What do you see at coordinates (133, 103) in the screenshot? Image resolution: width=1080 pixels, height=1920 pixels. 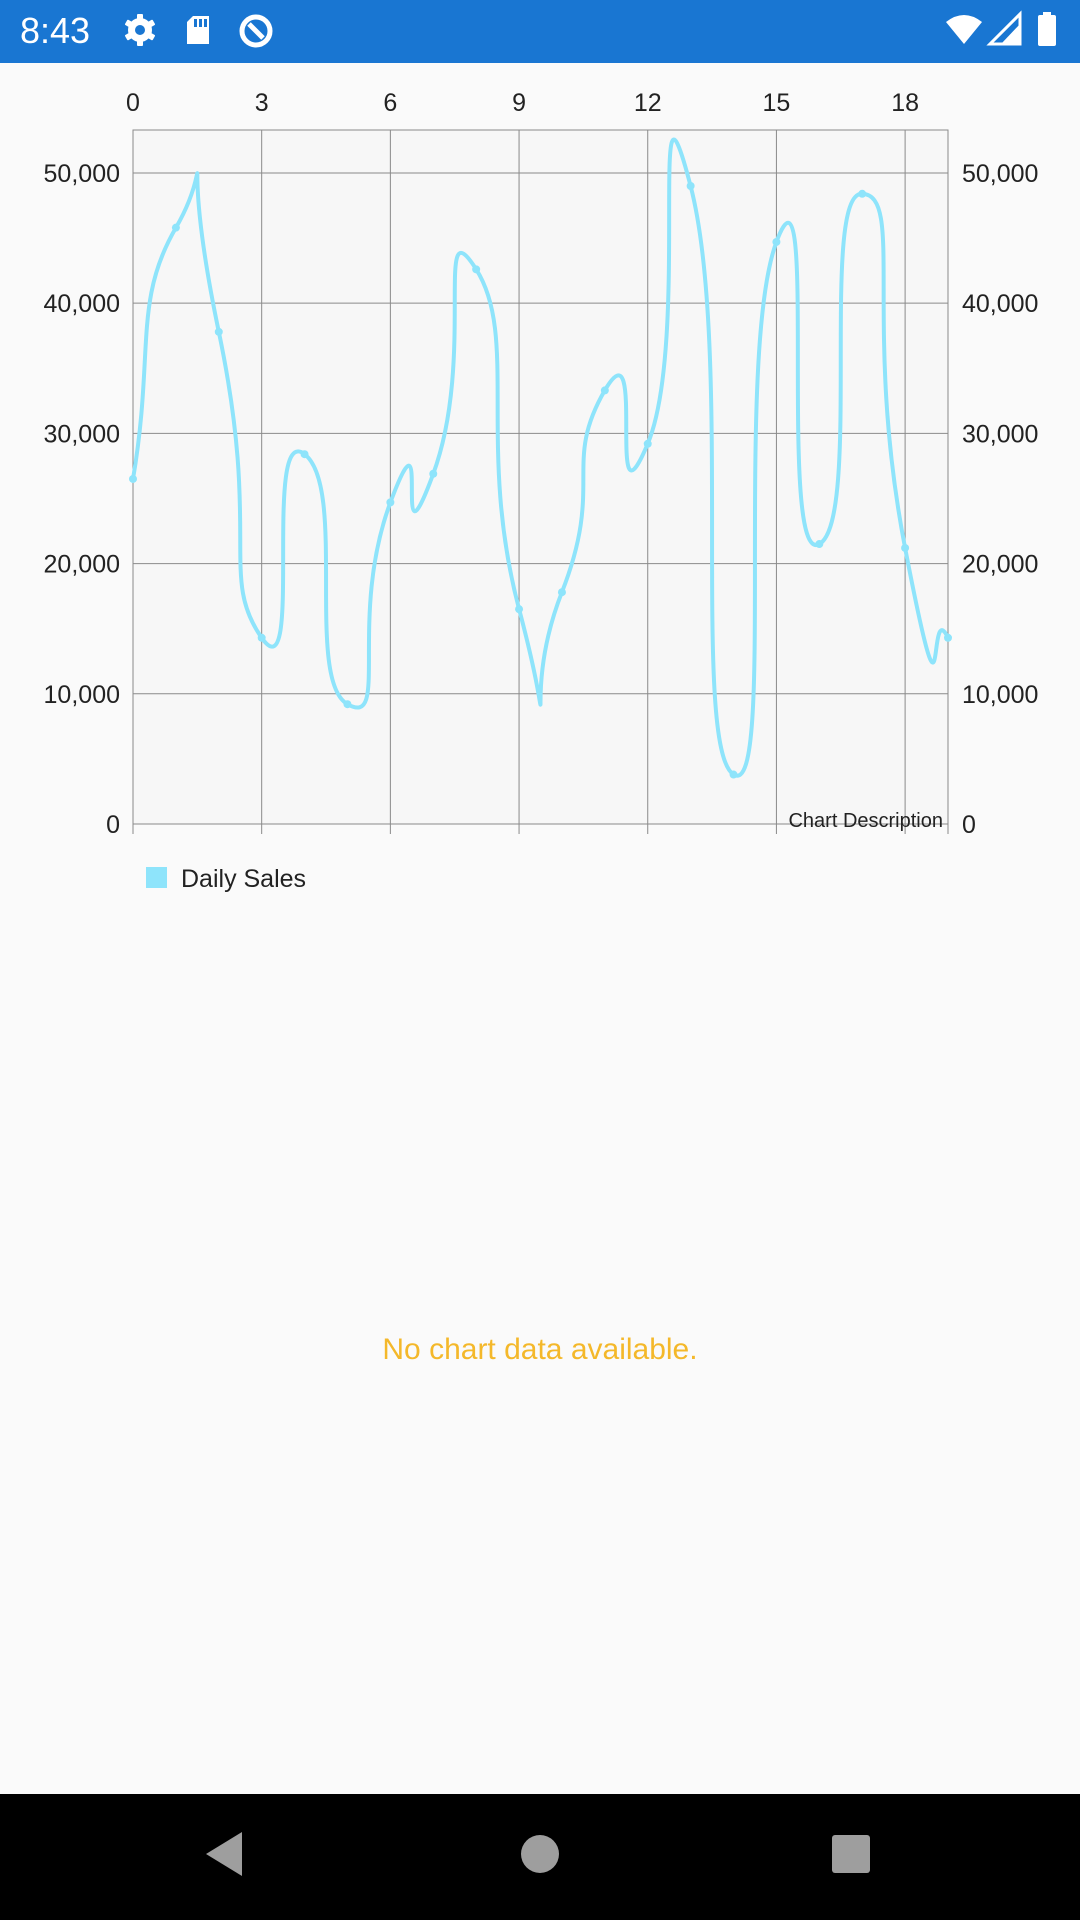 I see `x-tick-label: 0` at bounding box center [133, 103].